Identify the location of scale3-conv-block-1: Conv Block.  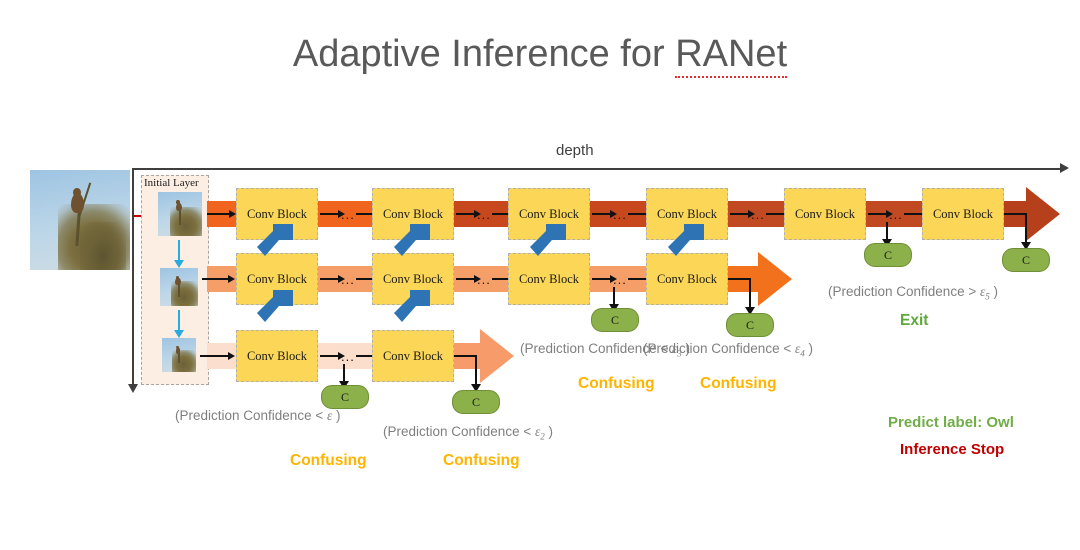
(277, 356).